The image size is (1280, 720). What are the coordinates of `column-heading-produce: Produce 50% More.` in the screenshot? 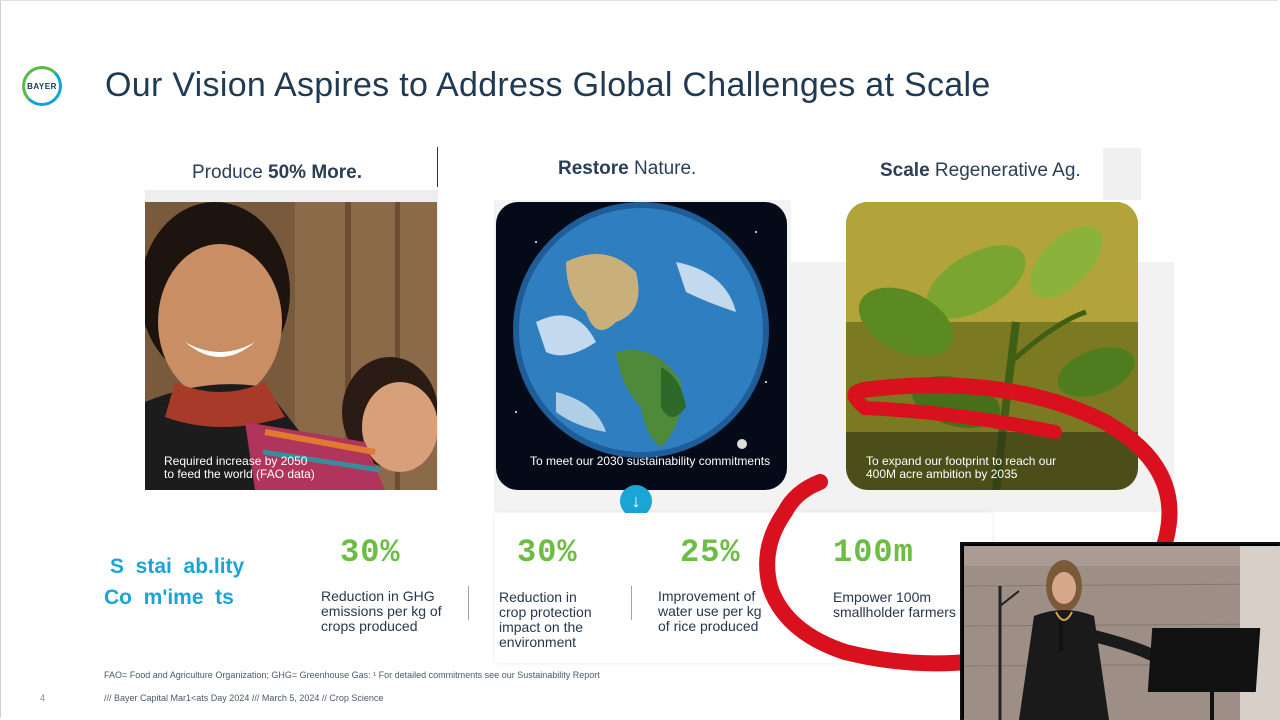 It's located at (277, 173).